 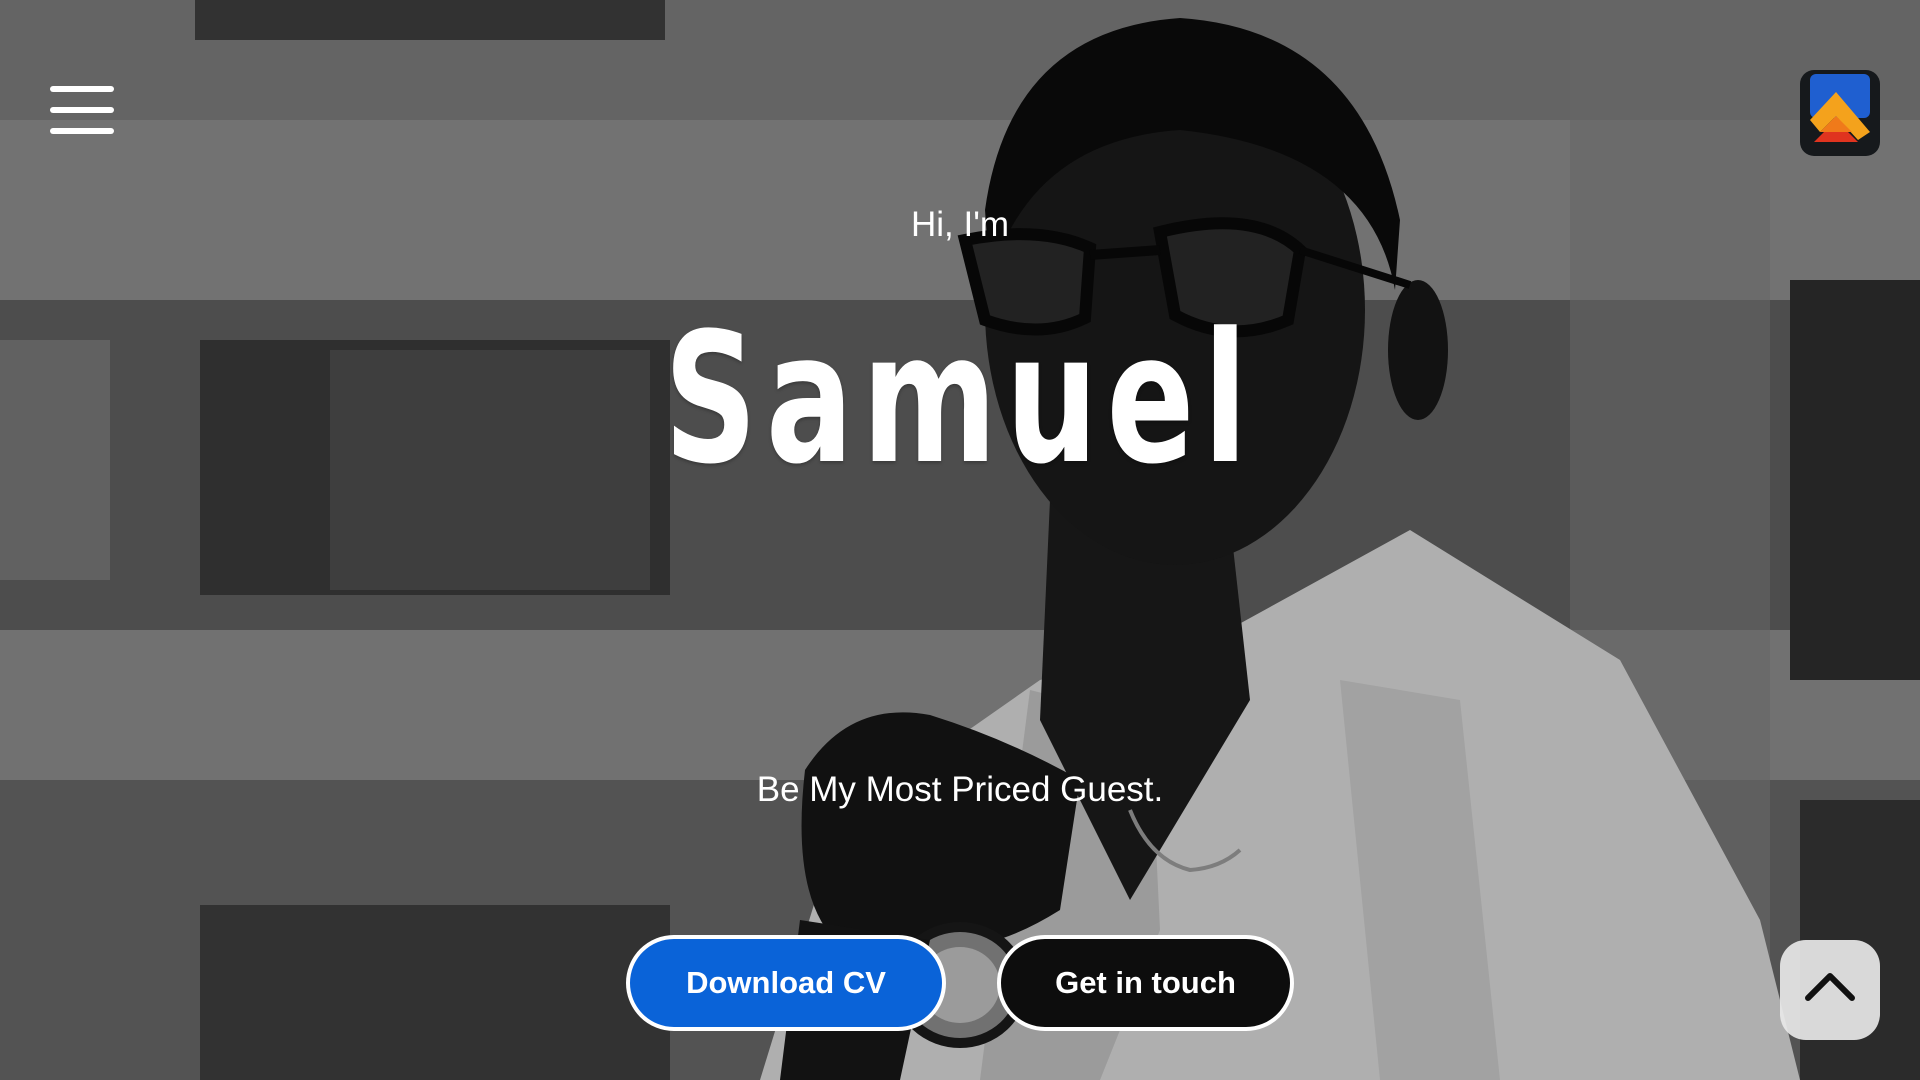 What do you see at coordinates (1830, 987) in the screenshot?
I see `chevron-up-icon` at bounding box center [1830, 987].